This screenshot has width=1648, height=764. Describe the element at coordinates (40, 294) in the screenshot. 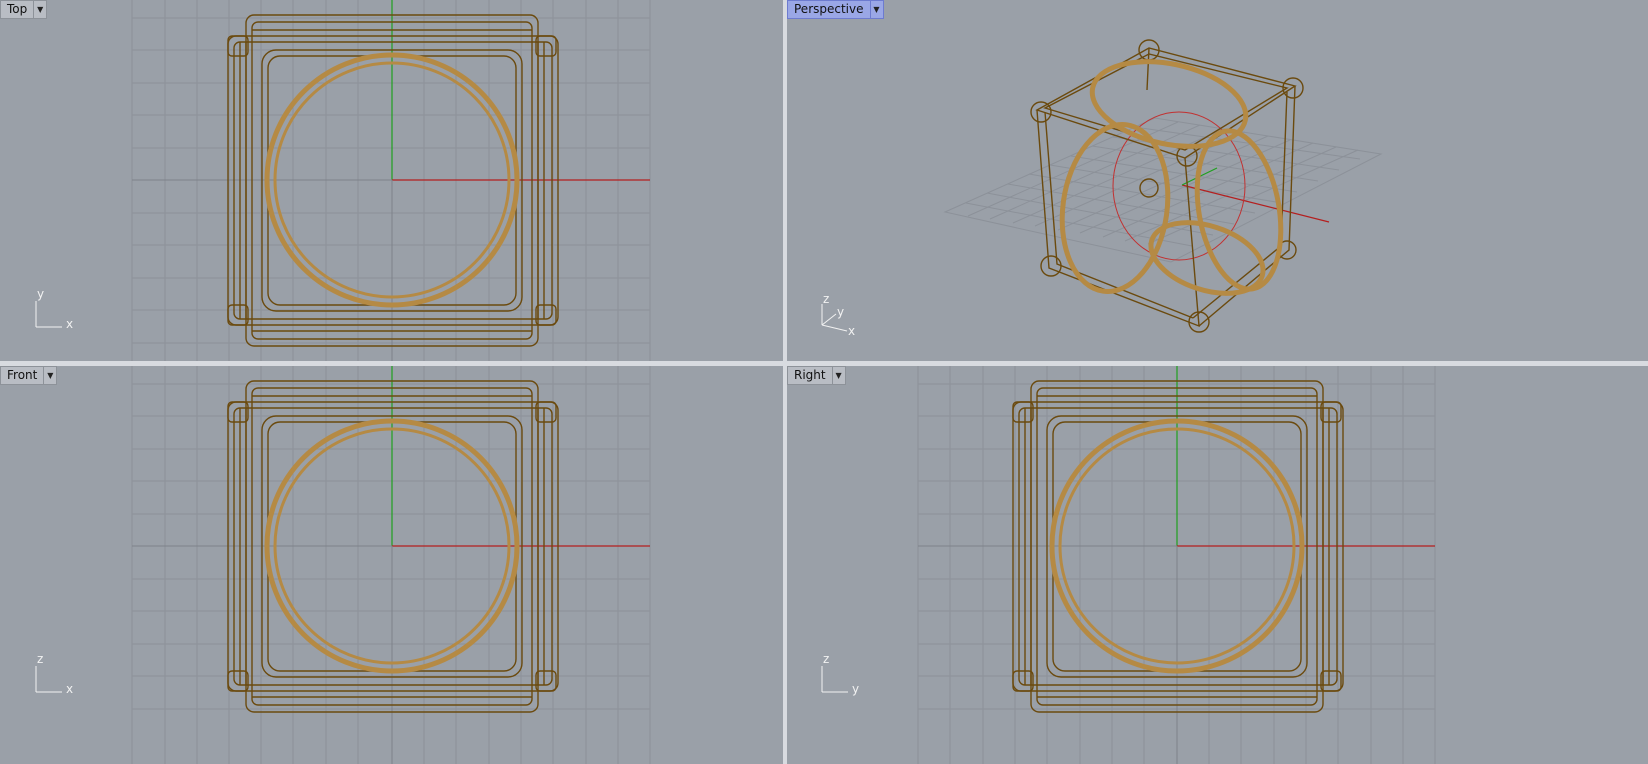

I see `axis-label-v: y` at that location.